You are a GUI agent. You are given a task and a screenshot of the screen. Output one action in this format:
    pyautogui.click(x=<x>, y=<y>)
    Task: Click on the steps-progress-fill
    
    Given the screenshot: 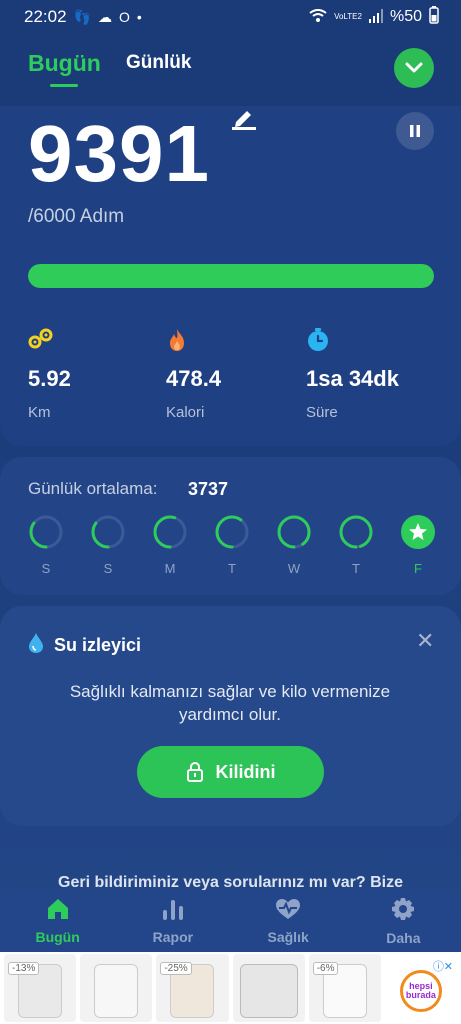 What is the action you would take?
    pyautogui.click(x=231, y=276)
    